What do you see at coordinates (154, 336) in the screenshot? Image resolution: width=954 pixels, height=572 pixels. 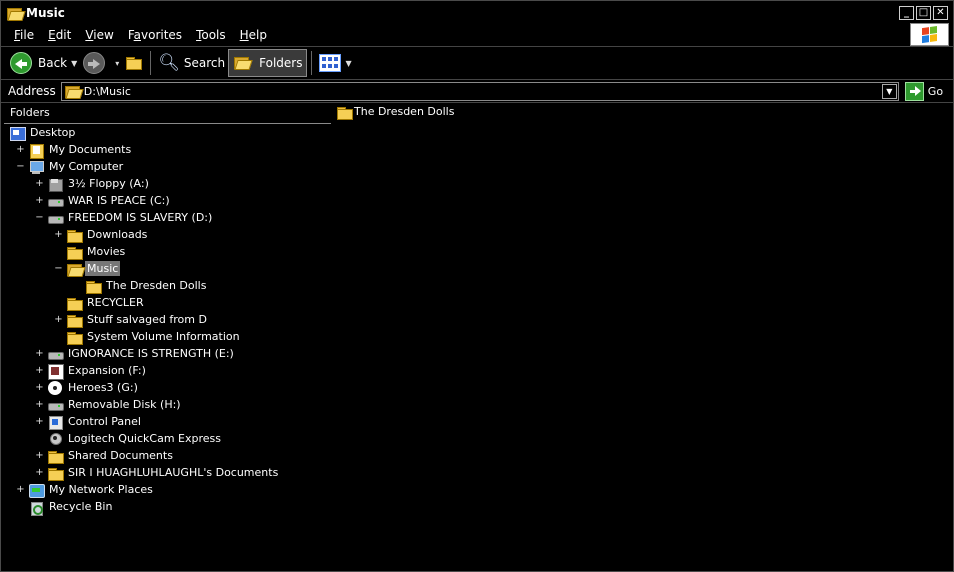 I see `tree-item: System Volume Information` at bounding box center [154, 336].